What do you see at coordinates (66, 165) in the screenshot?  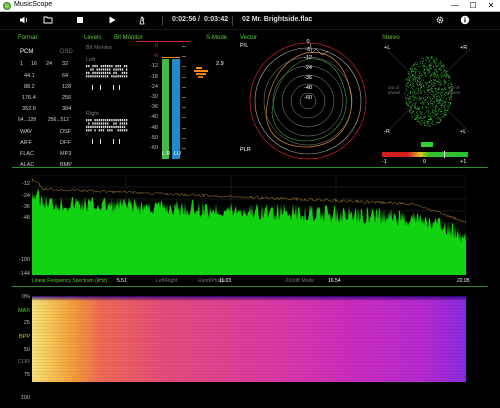 I see `container-bmp: BMP` at bounding box center [66, 165].